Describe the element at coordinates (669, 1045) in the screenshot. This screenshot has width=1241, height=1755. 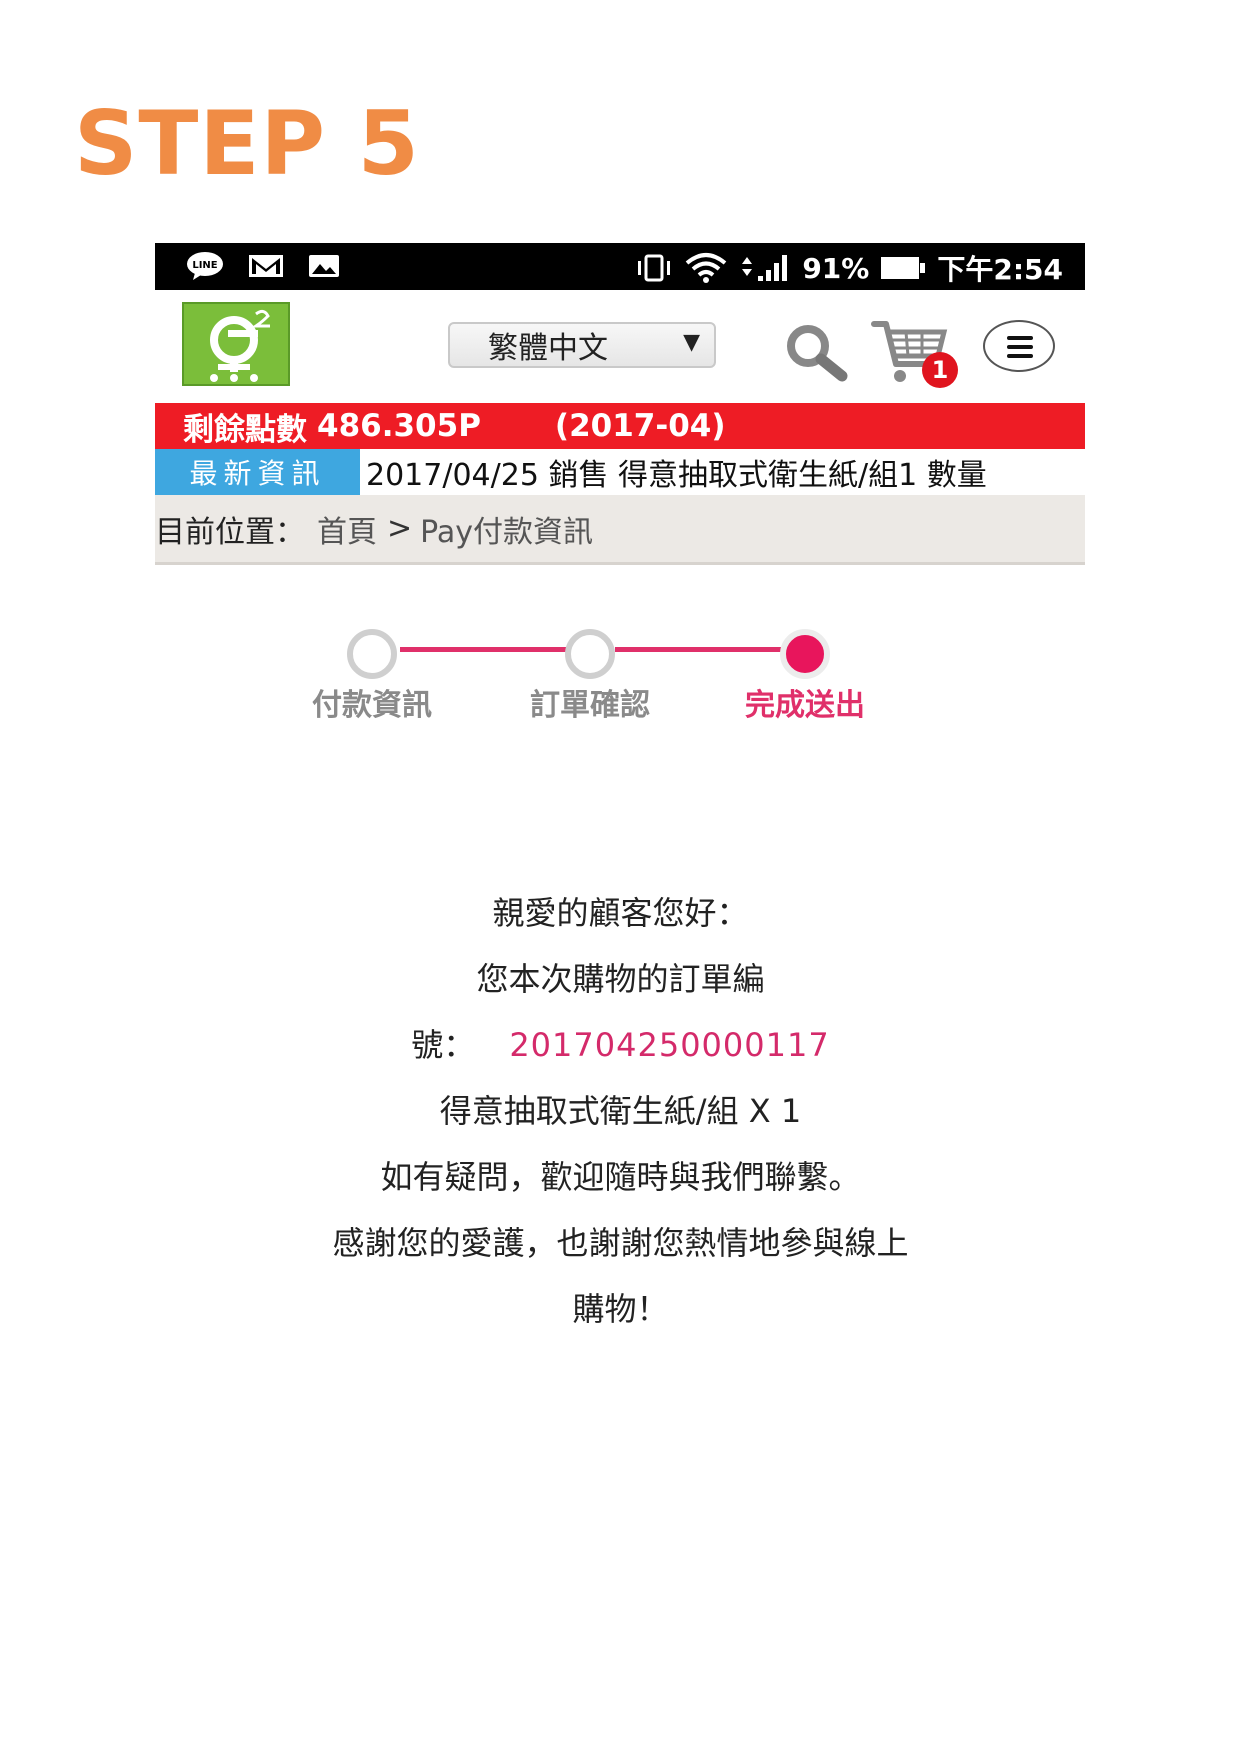
I see `order-number: 201704250000117` at that location.